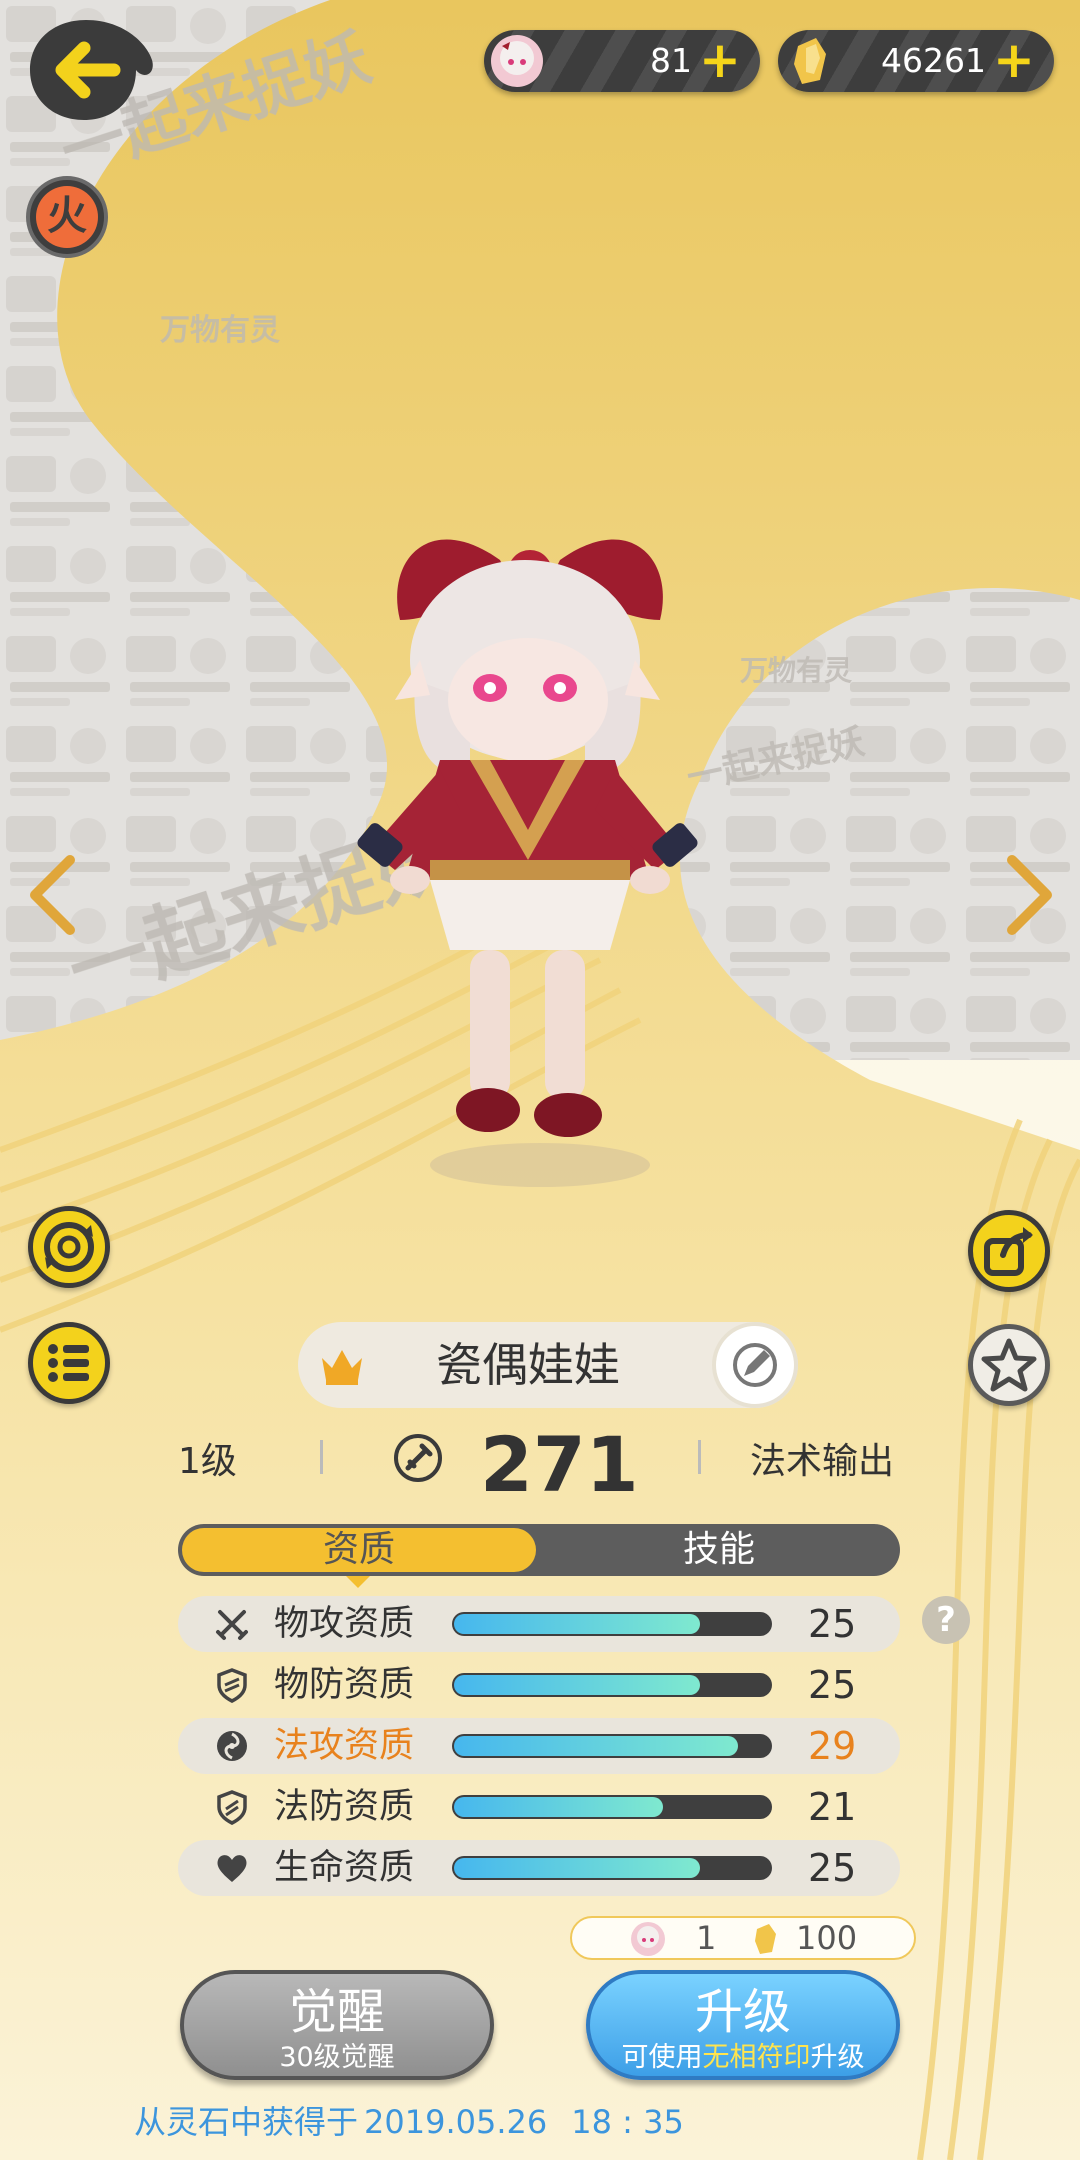  Describe the element at coordinates (933, 60) in the screenshot. I see `crystal-count: 46261` at that location.